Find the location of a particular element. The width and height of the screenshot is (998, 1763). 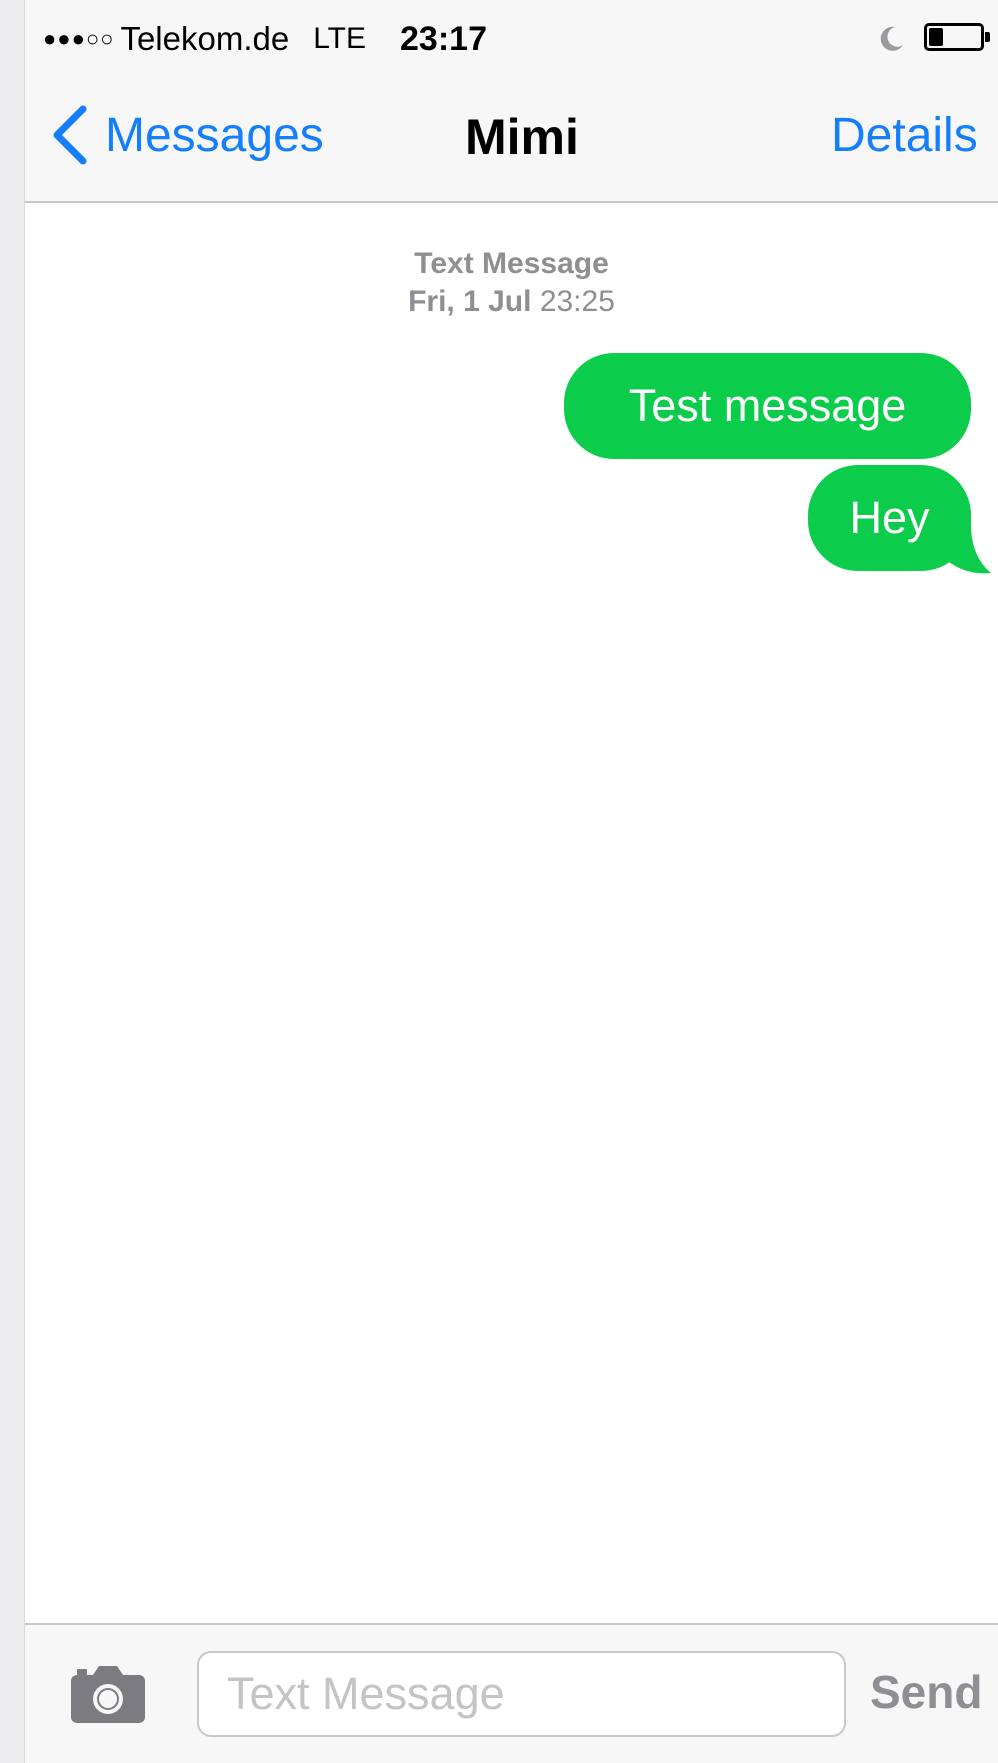

send-button: Send is located at coordinates (926, 1692).